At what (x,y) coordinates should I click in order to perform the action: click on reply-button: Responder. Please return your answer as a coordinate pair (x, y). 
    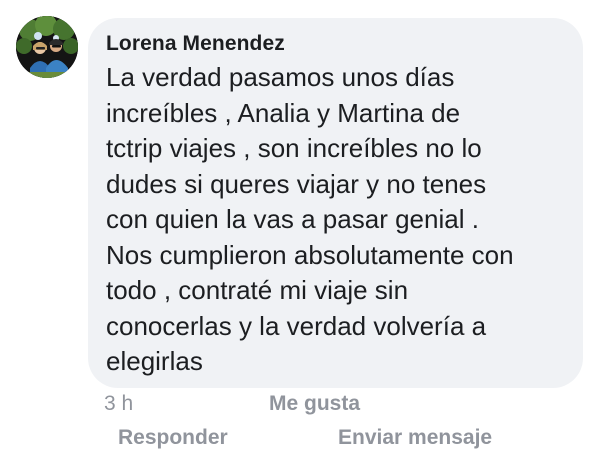
    Looking at the image, I should click on (173, 438).